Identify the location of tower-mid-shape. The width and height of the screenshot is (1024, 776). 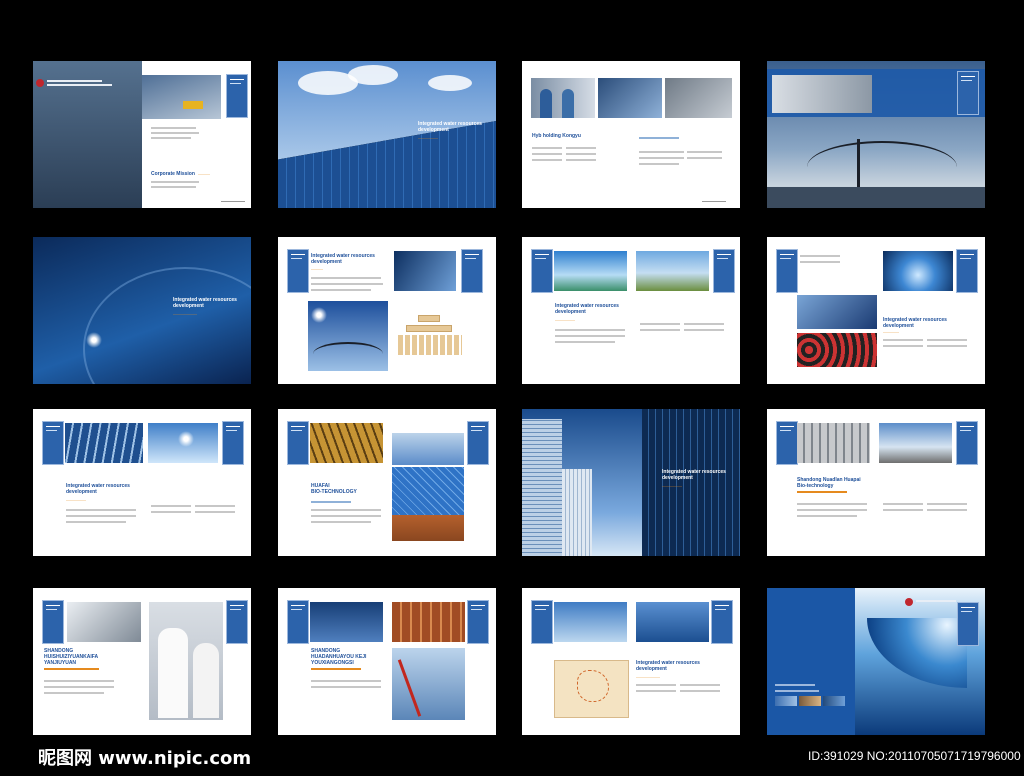
(577, 512).